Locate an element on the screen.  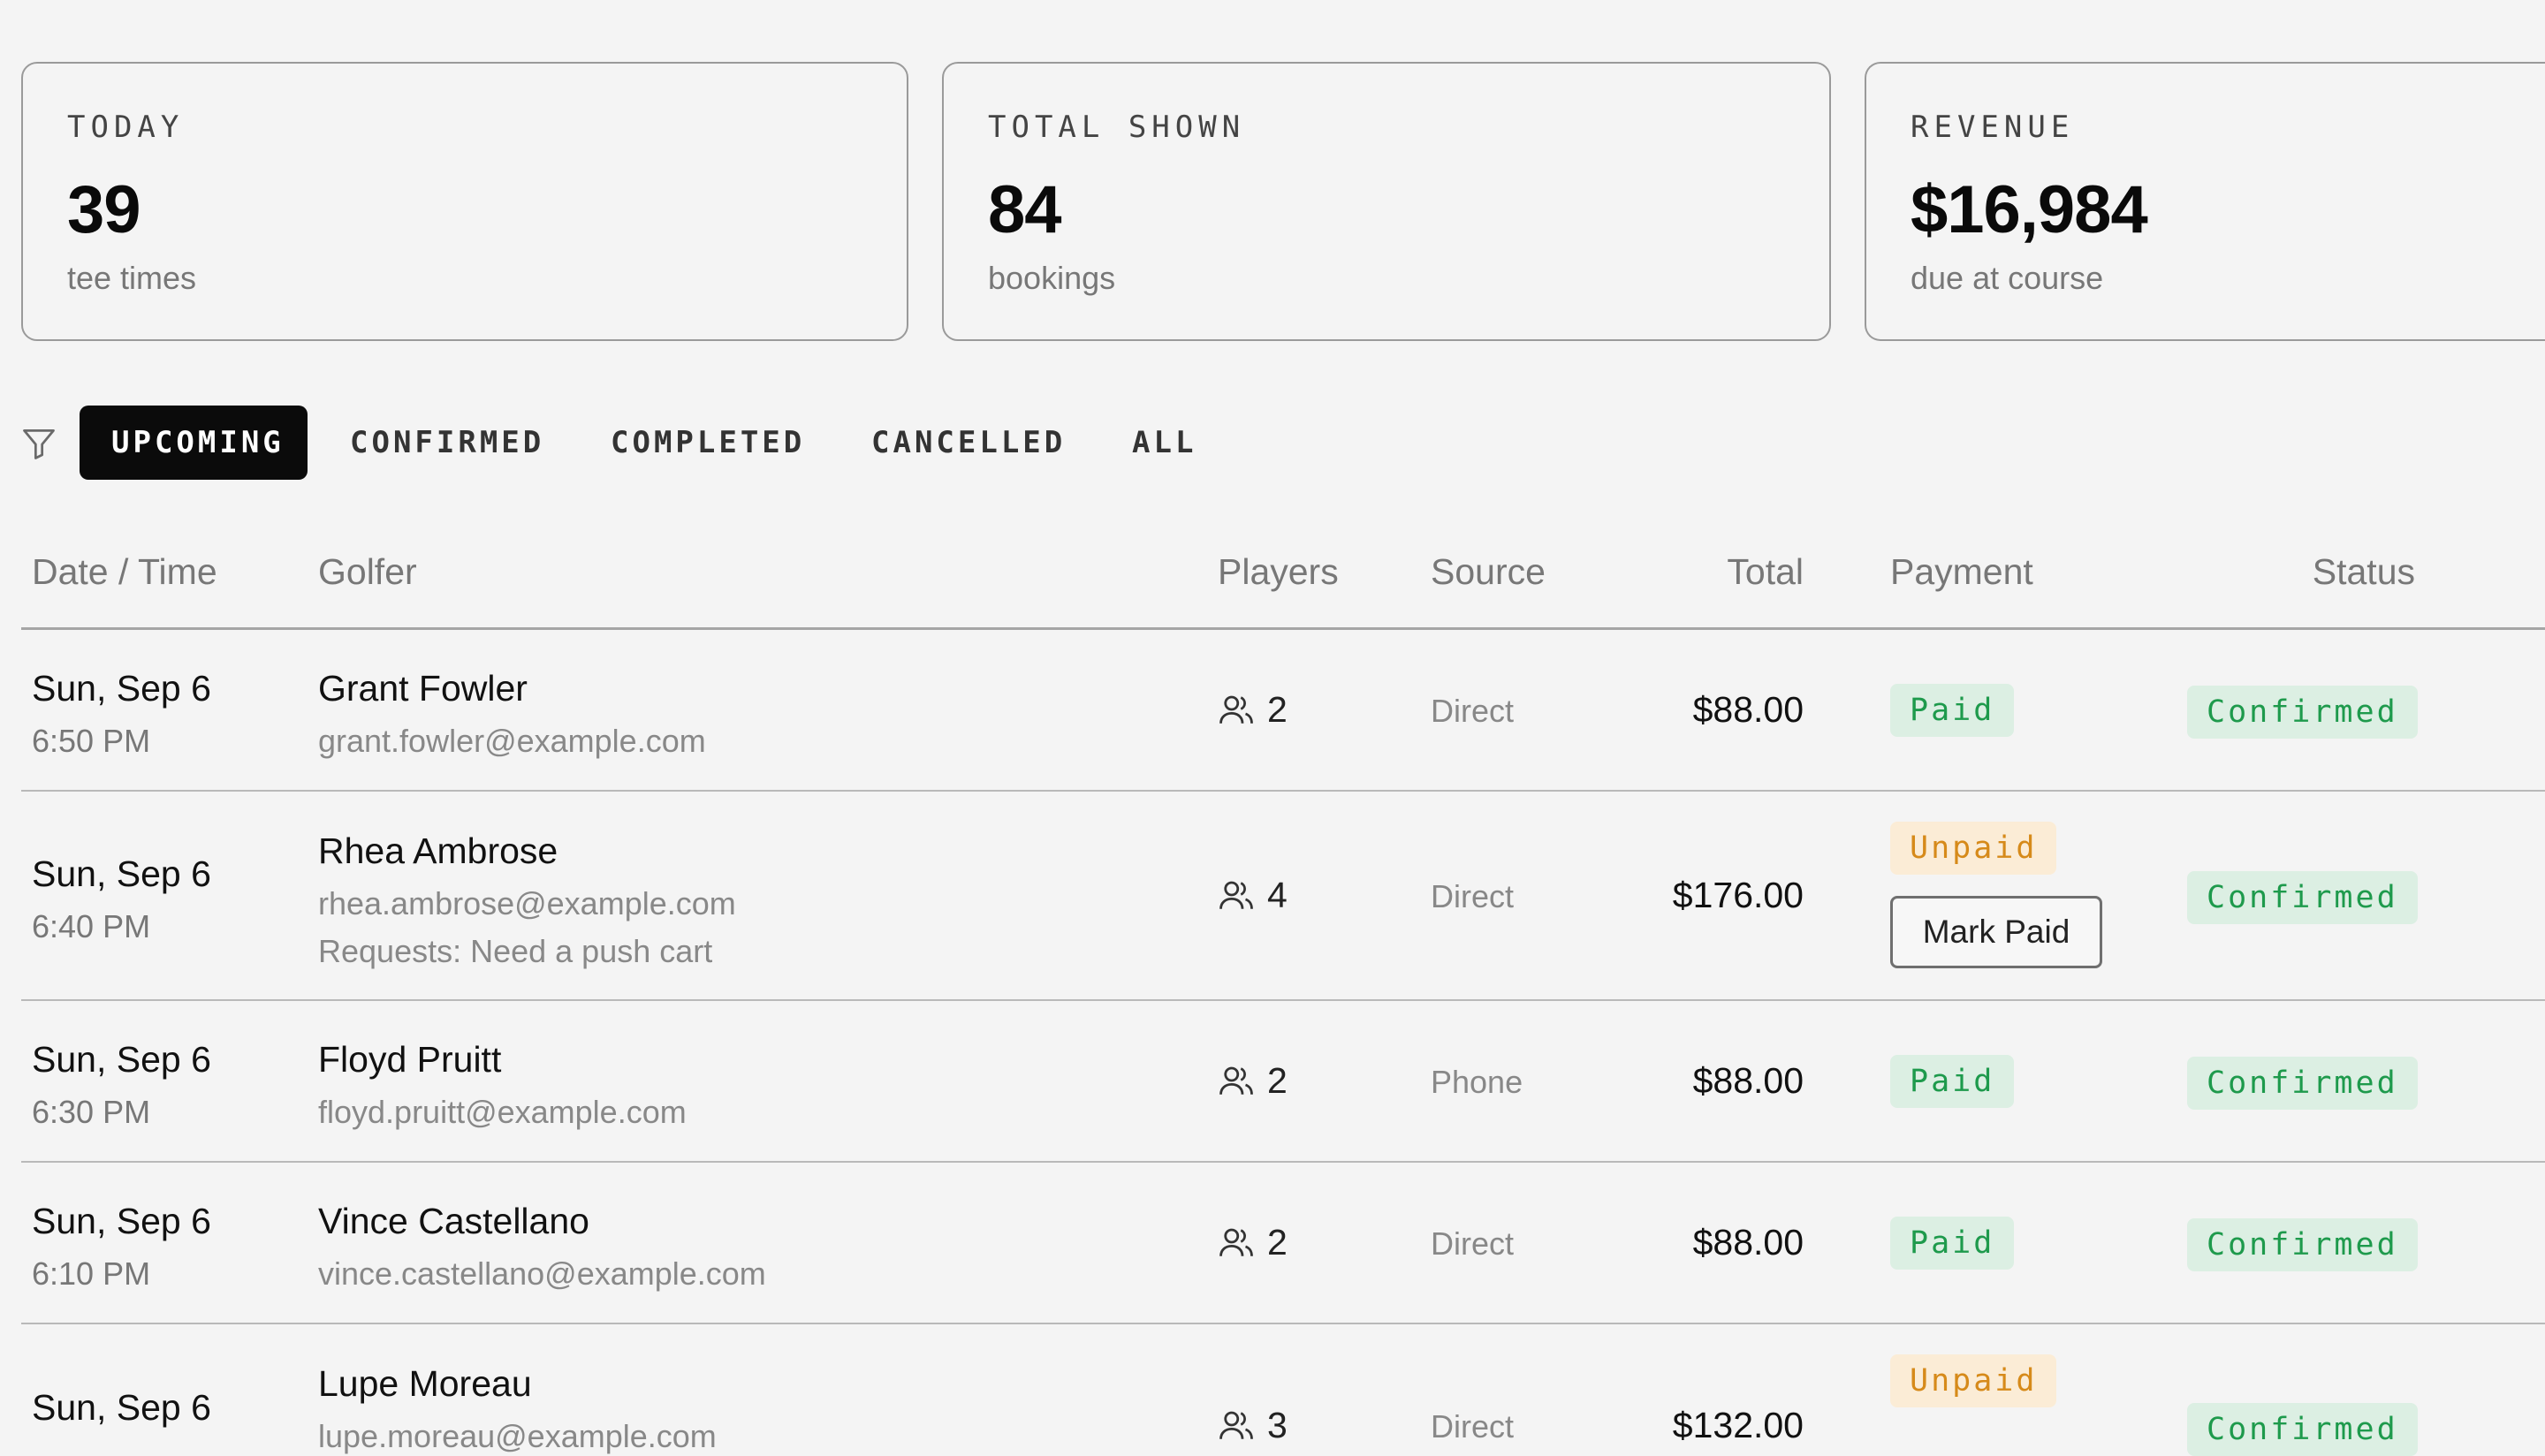
golfer-email: floyd.pruitt@example.com is located at coordinates (502, 1112).